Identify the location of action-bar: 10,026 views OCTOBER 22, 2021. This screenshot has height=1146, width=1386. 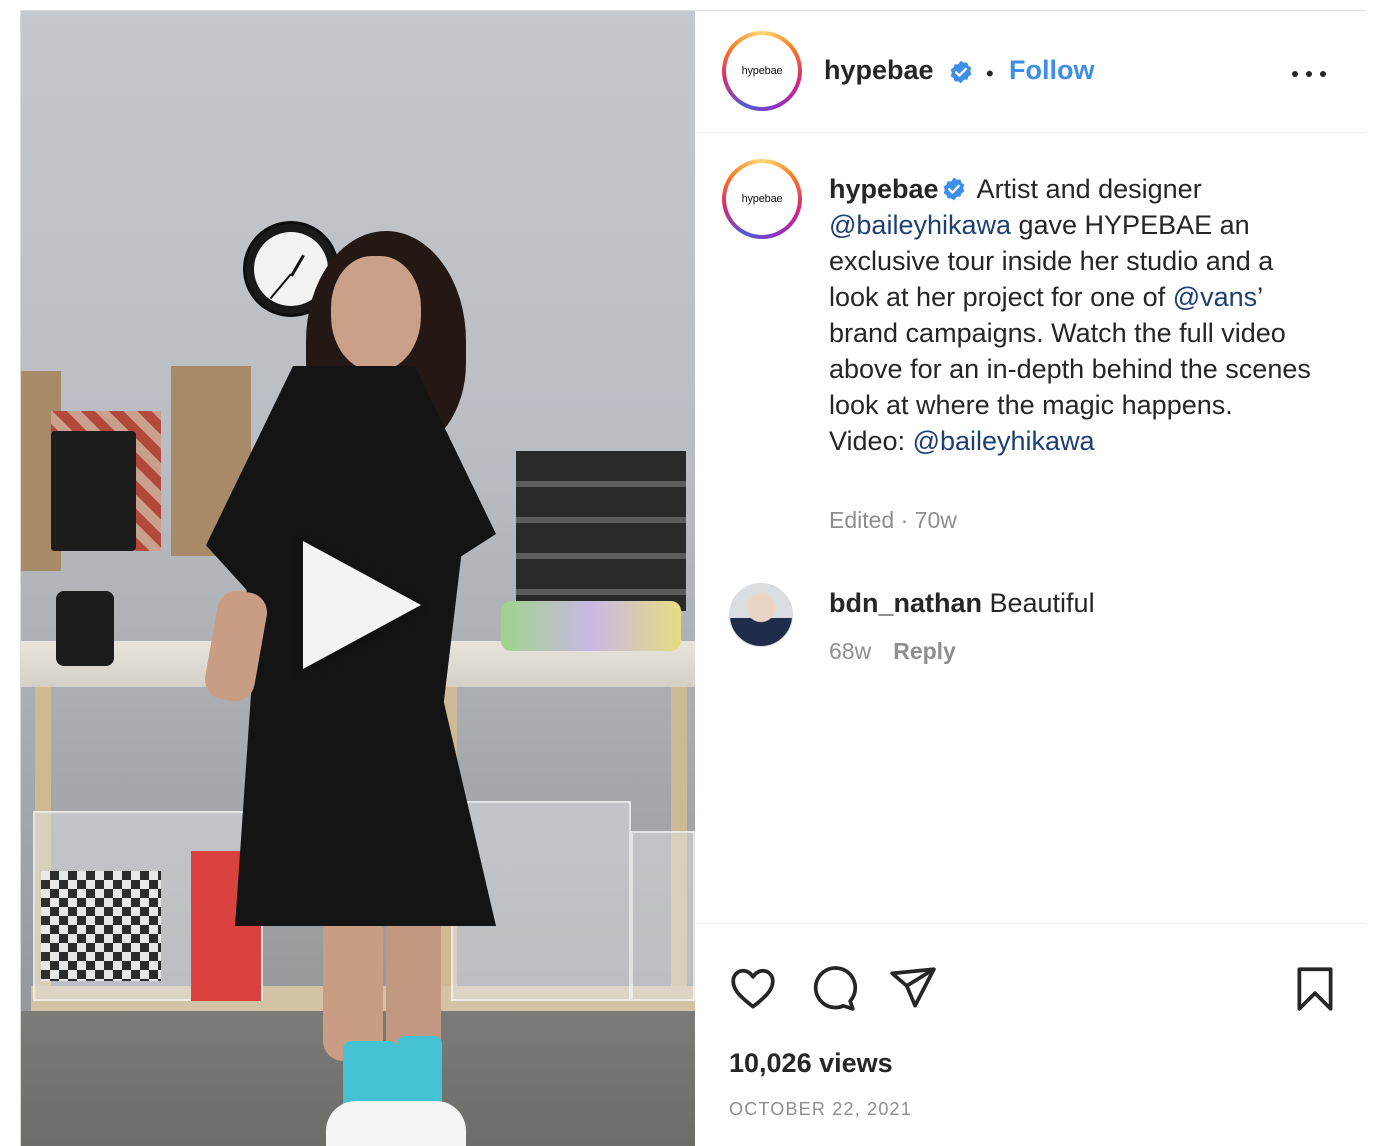
(1031, 1034).